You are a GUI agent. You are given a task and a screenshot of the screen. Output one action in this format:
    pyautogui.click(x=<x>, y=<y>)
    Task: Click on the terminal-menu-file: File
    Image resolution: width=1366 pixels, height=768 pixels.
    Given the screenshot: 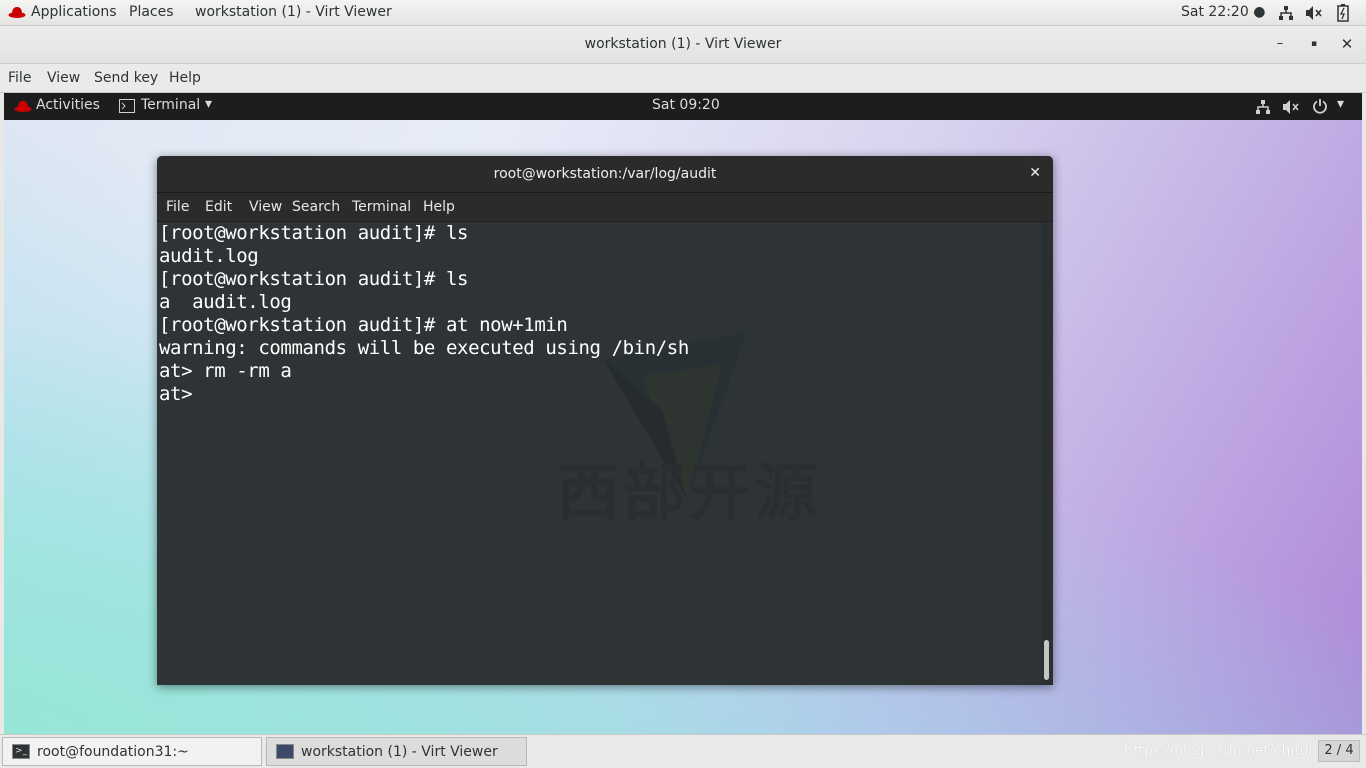 What is the action you would take?
    pyautogui.click(x=177, y=207)
    